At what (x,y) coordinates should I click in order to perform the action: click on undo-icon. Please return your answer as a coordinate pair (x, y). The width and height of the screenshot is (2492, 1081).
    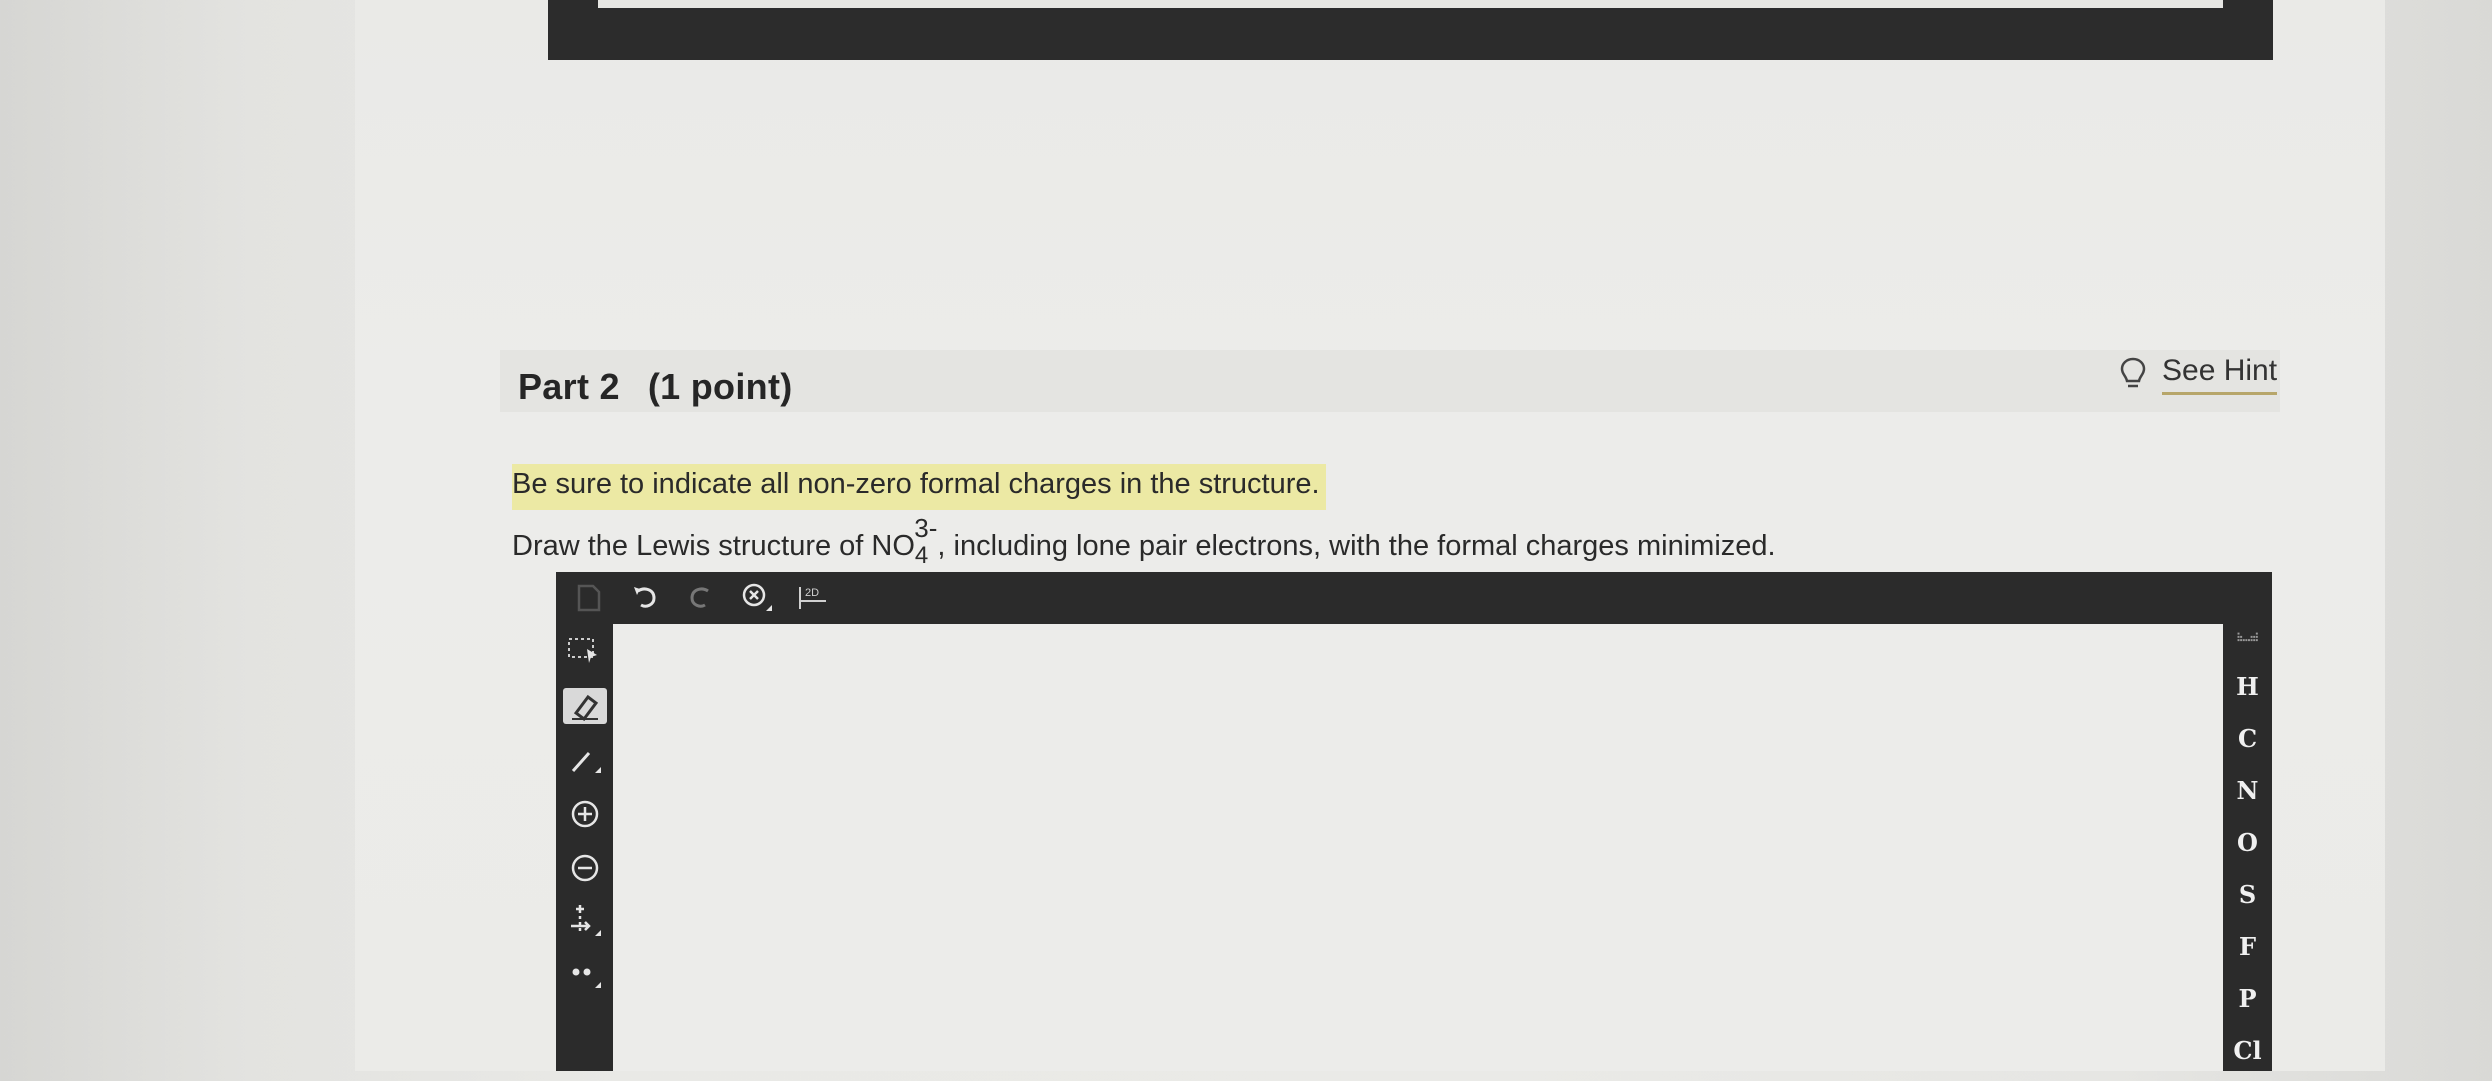
    Looking at the image, I should click on (645, 598).